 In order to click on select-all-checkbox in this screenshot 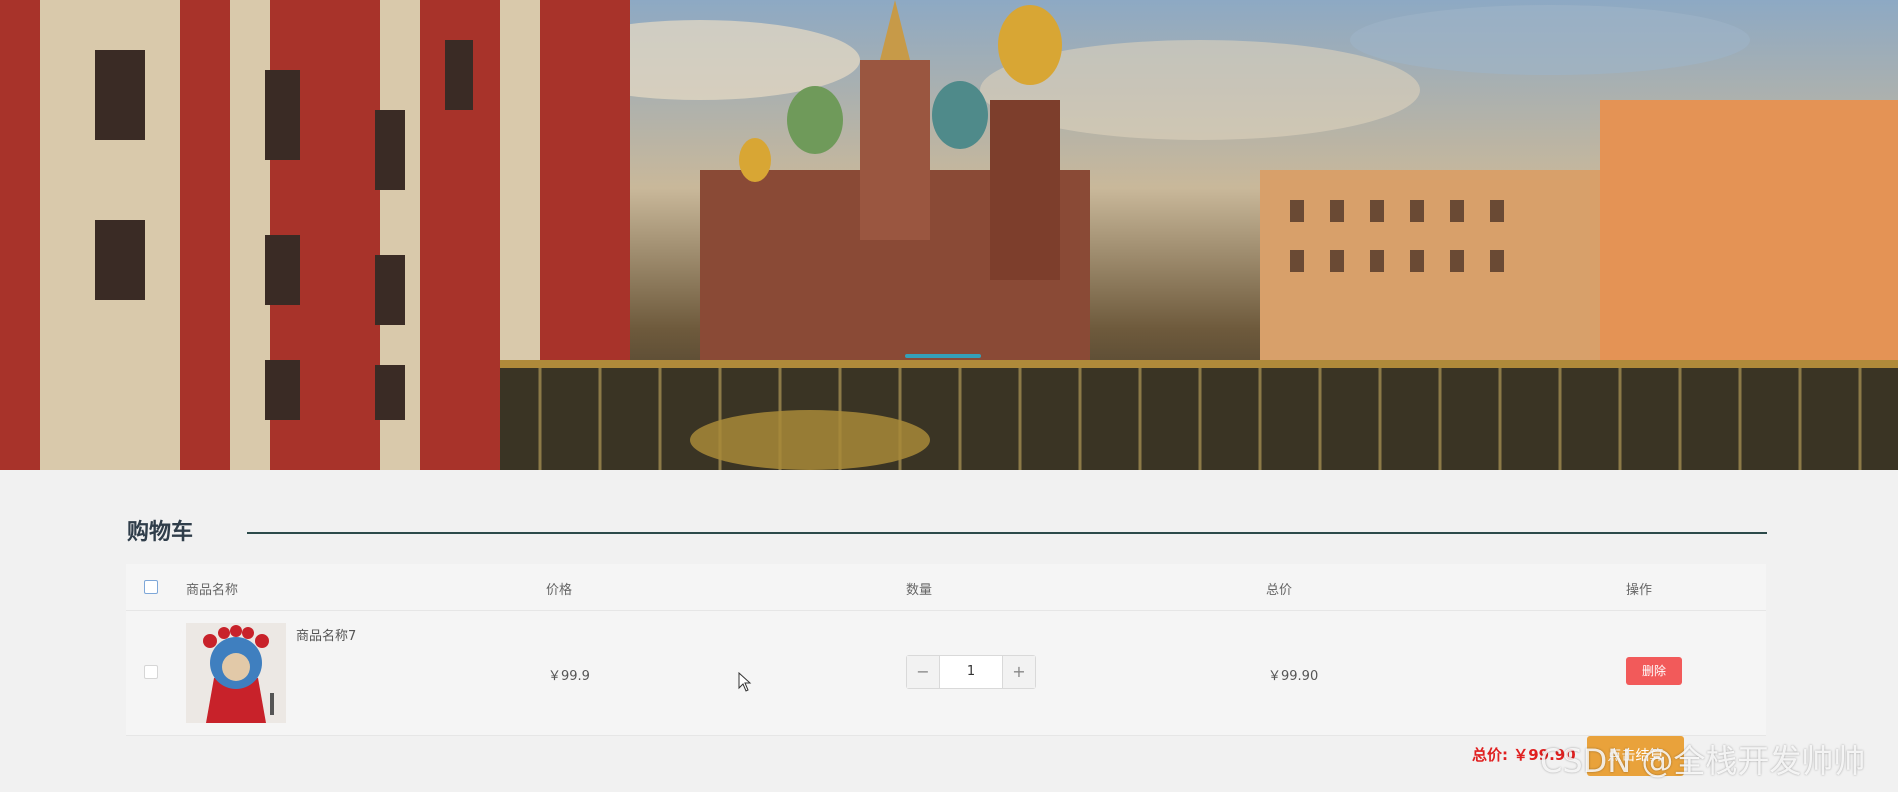, I will do `click(151, 587)`.